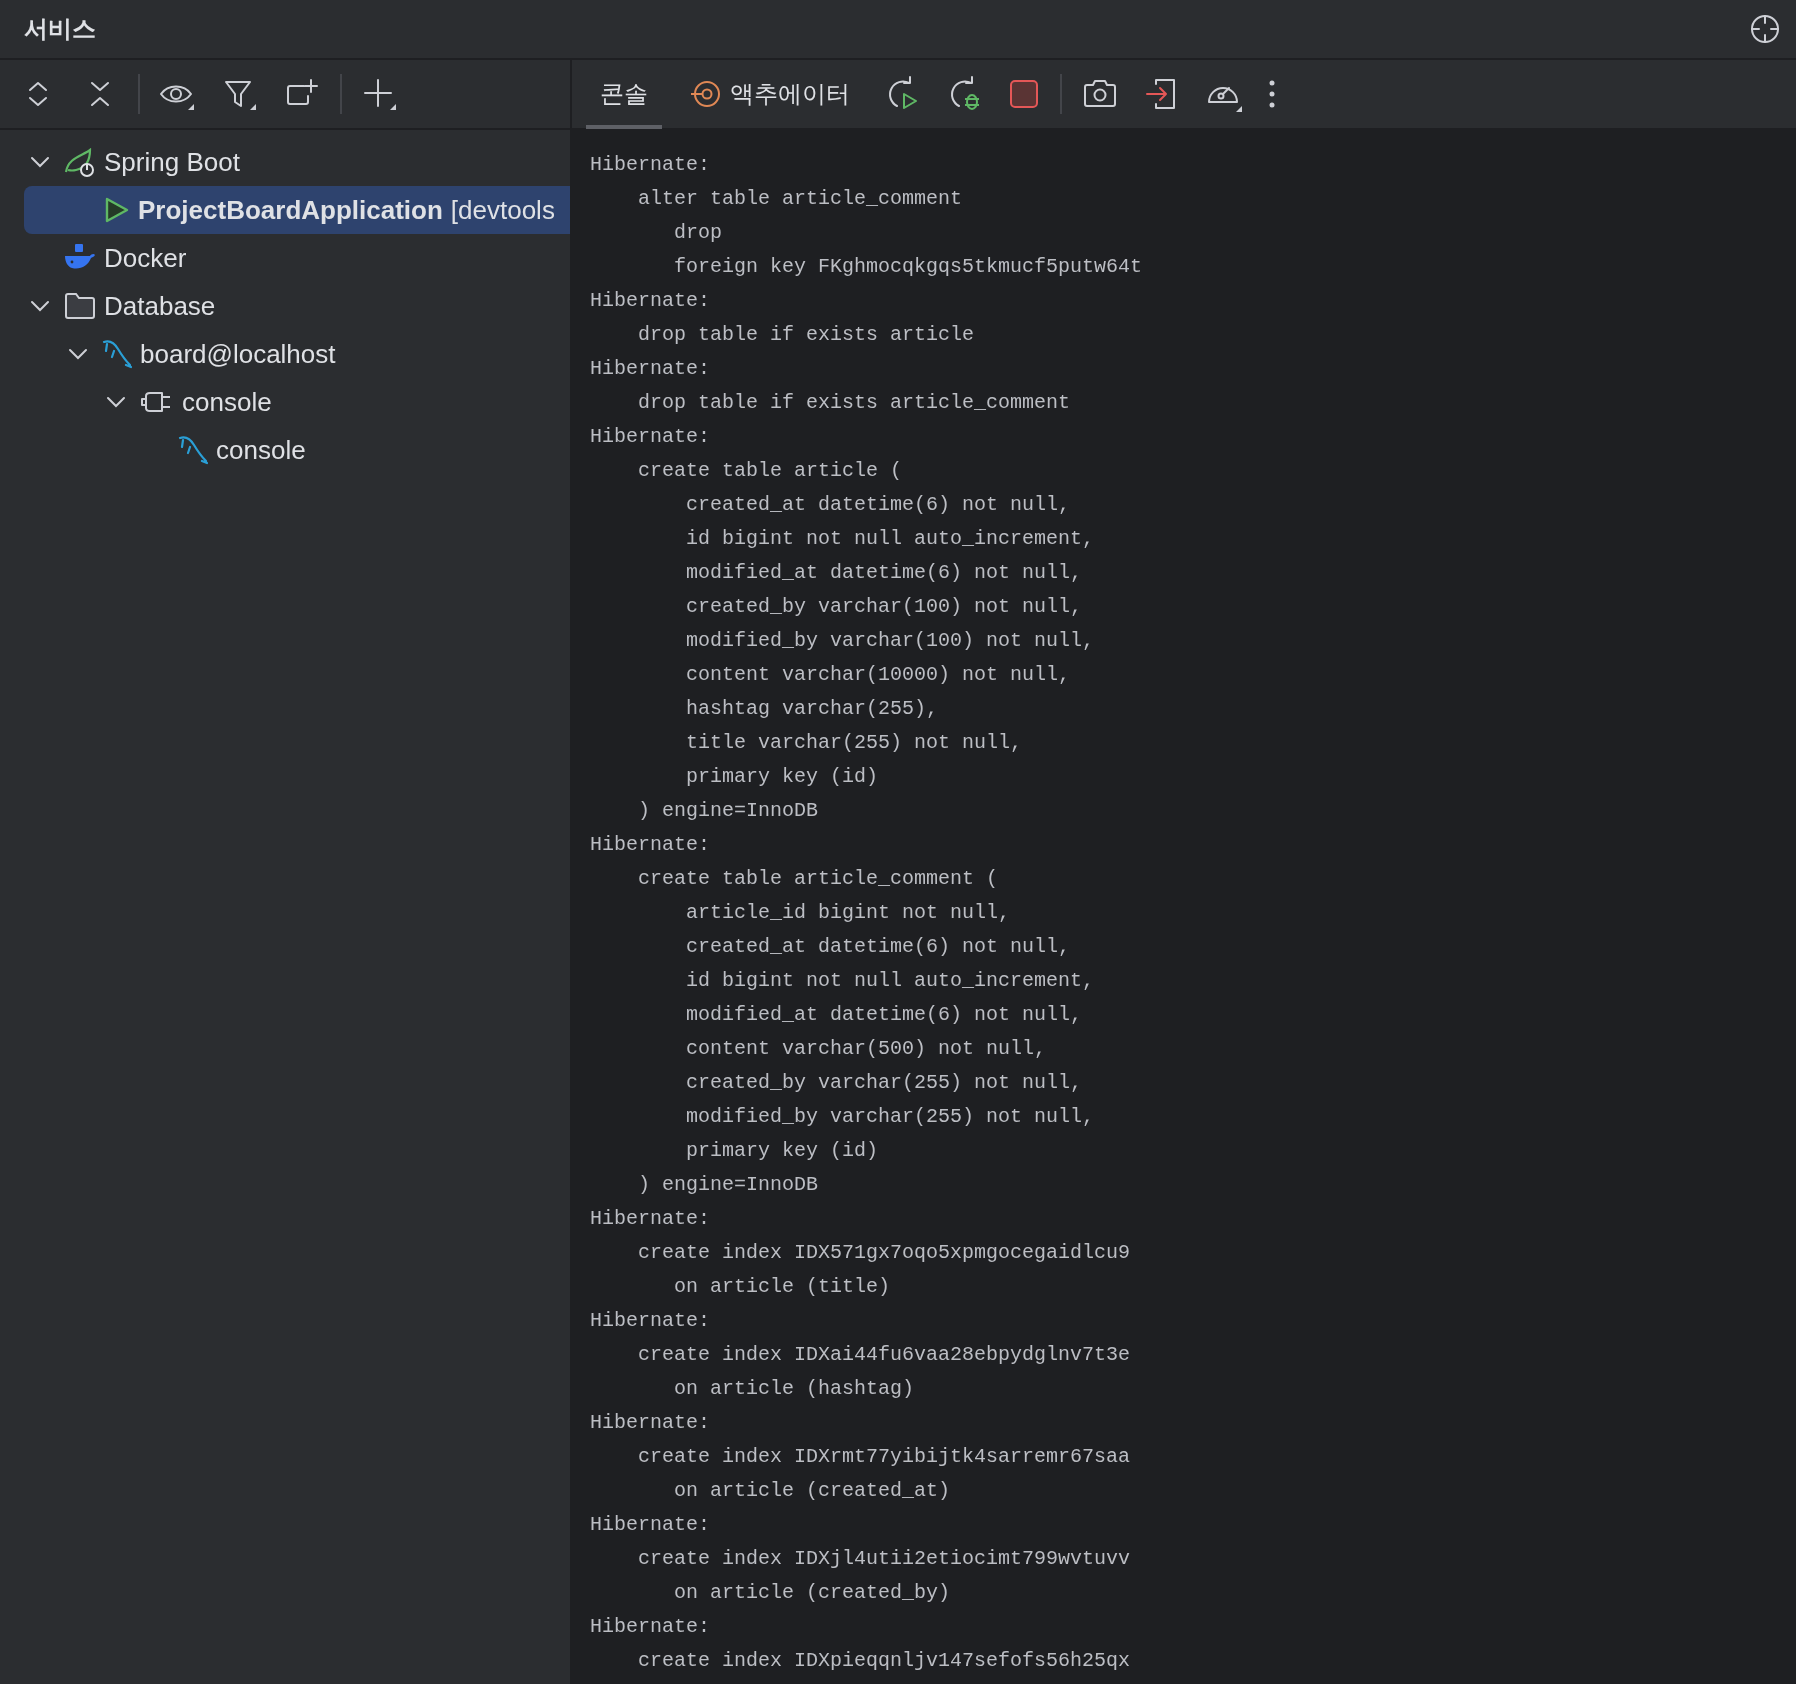  What do you see at coordinates (80, 162) in the screenshot?
I see `spring-leaf-icon` at bounding box center [80, 162].